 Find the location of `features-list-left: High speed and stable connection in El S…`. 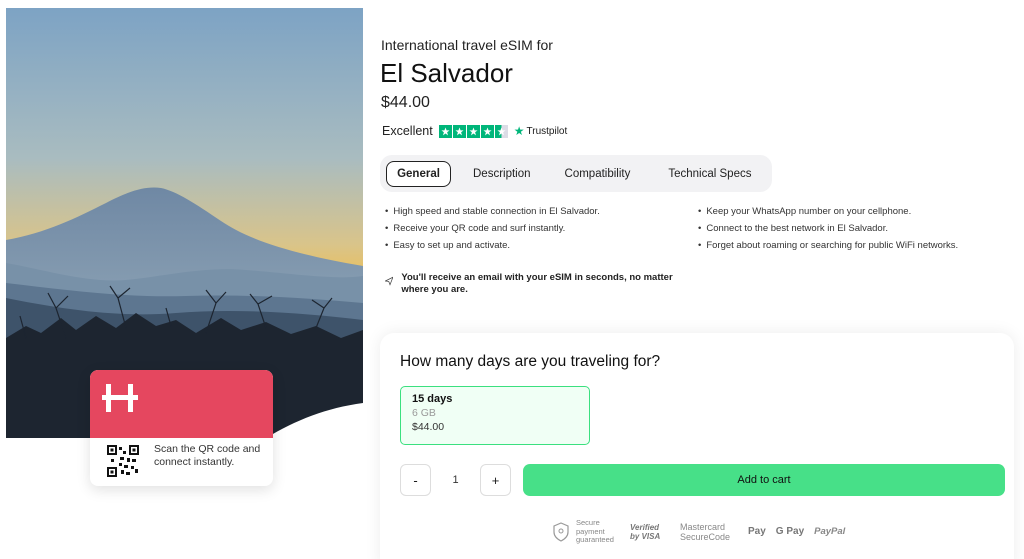

features-list-left: High speed and stable connection in El S… is located at coordinates (492, 231).